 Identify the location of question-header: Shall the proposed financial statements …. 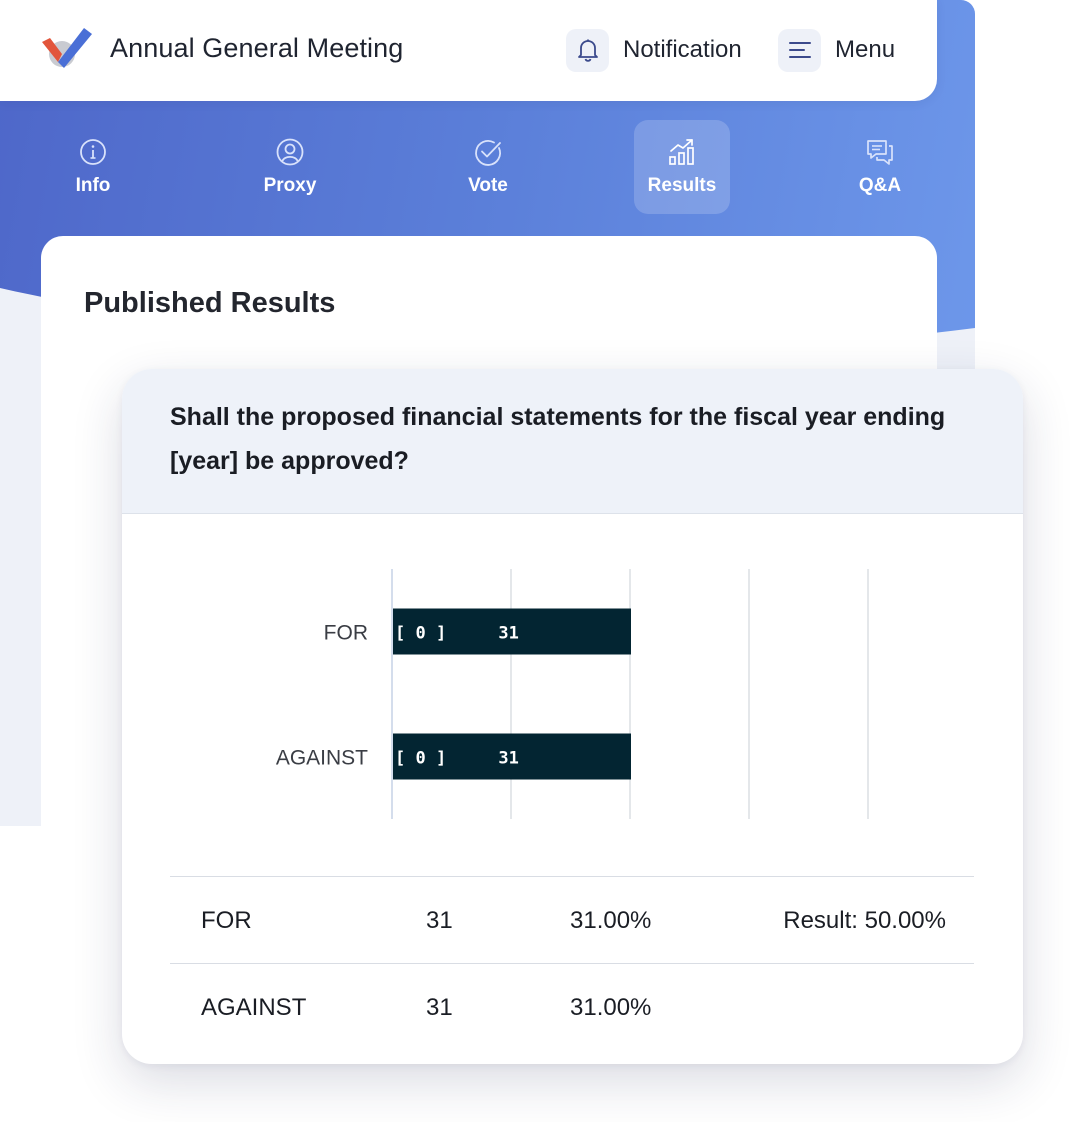
(572, 441).